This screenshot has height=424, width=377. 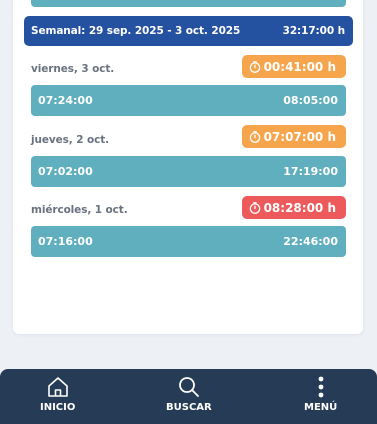 I want to click on entry-start-time: 07:02:00, so click(x=65, y=171).